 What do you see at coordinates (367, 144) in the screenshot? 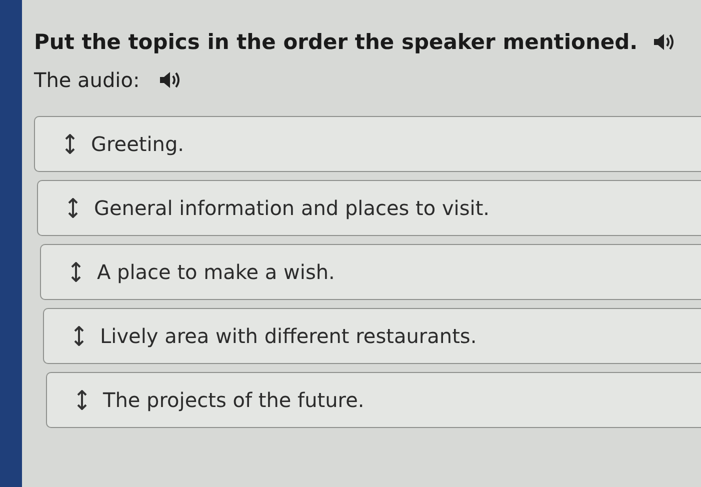
I see `draggable-answer-card: Greeting.` at bounding box center [367, 144].